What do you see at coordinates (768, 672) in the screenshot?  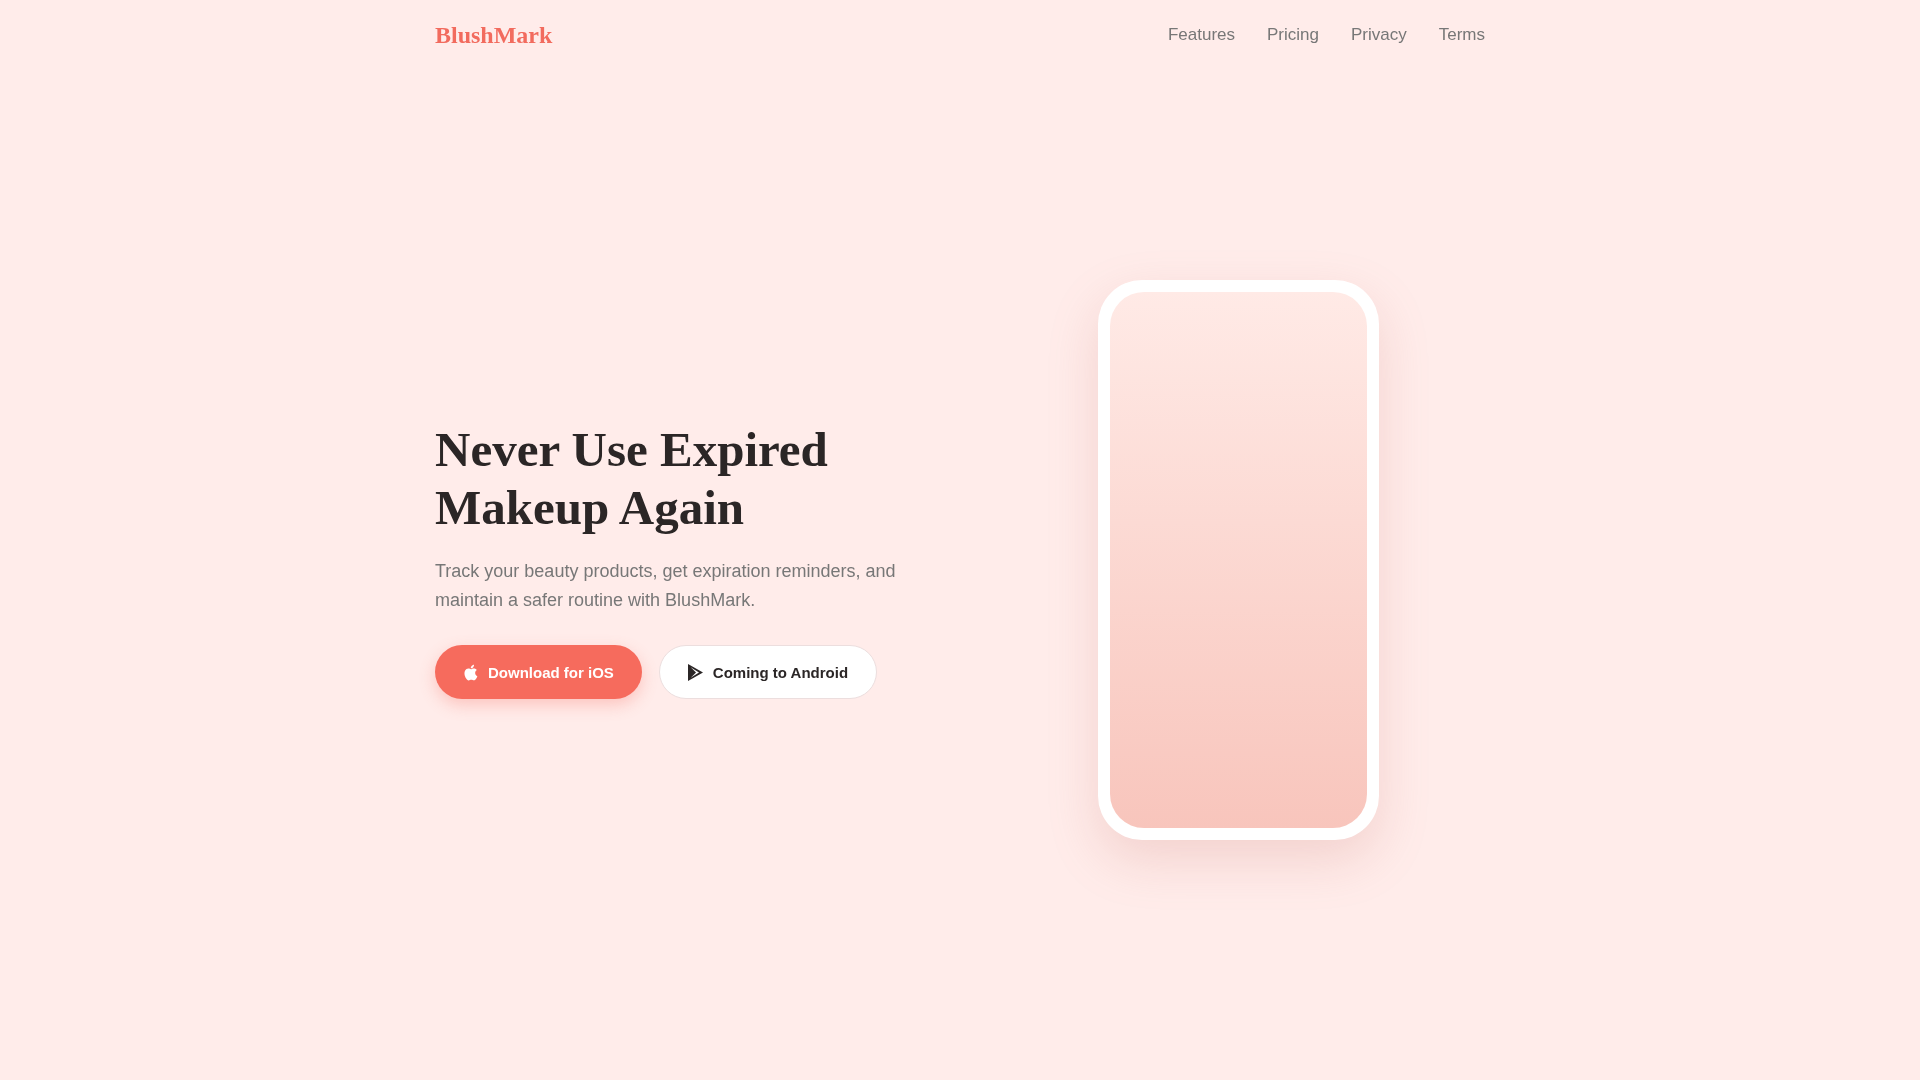 I see `android-button: Coming to Android` at bounding box center [768, 672].